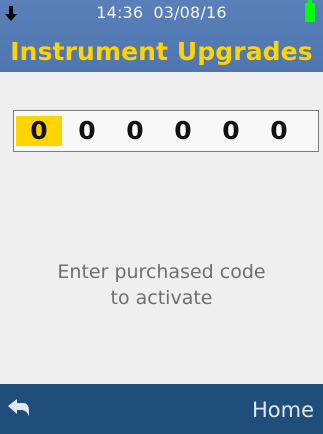 The height and width of the screenshot is (434, 323). I want to click on code-digit-4: 0, so click(183, 131).